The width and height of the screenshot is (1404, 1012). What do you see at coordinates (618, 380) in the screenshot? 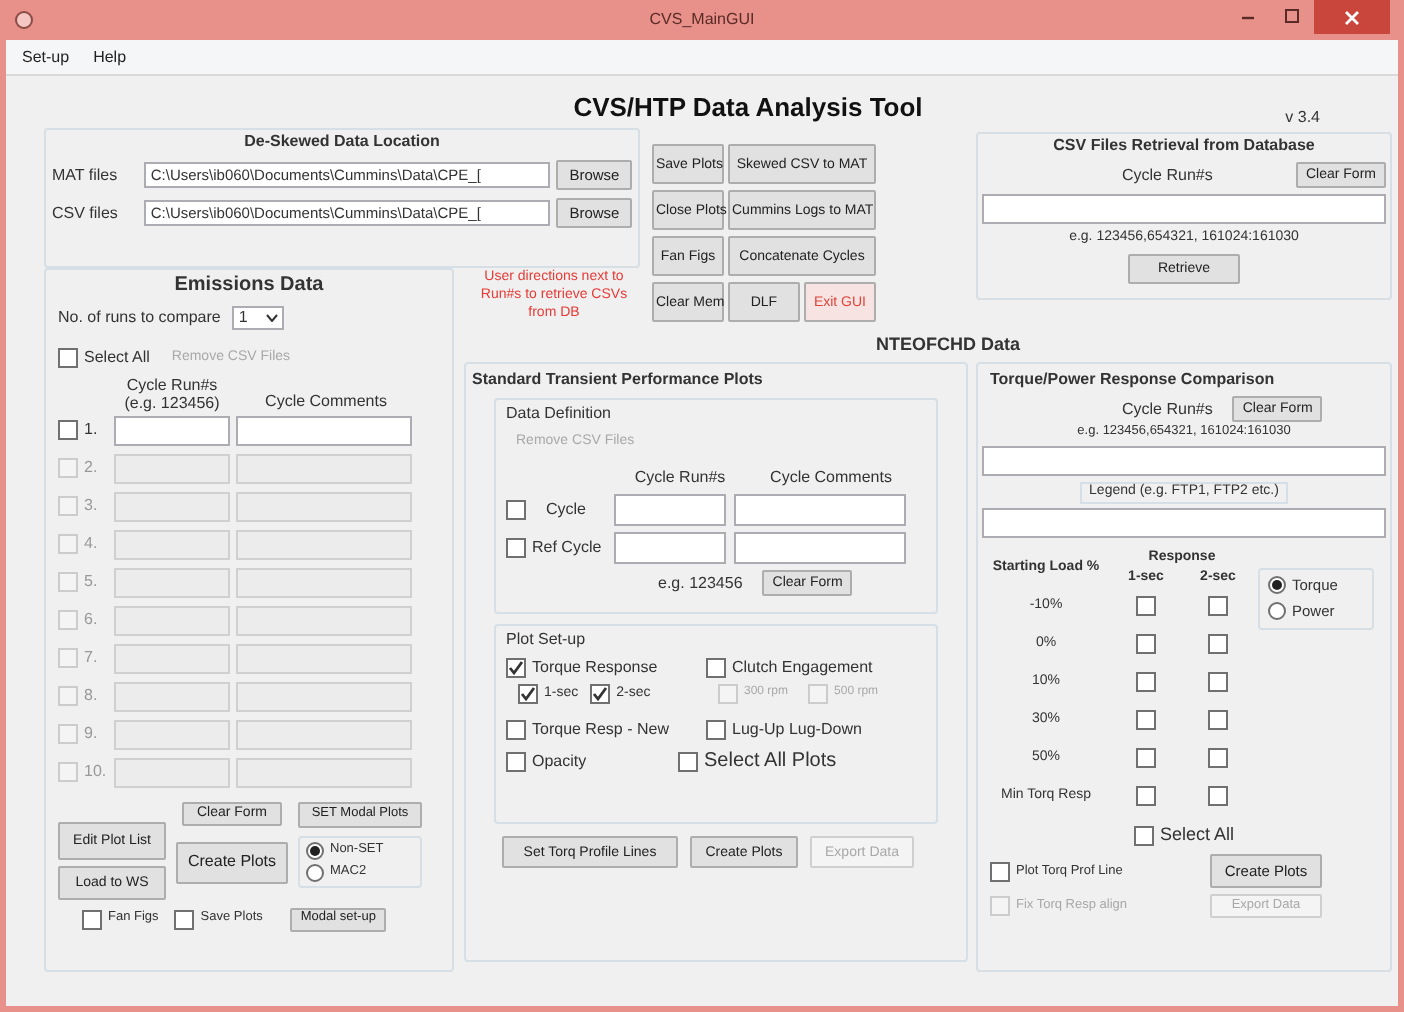
I see `panel-title: Standard Transient Performance Plots` at bounding box center [618, 380].